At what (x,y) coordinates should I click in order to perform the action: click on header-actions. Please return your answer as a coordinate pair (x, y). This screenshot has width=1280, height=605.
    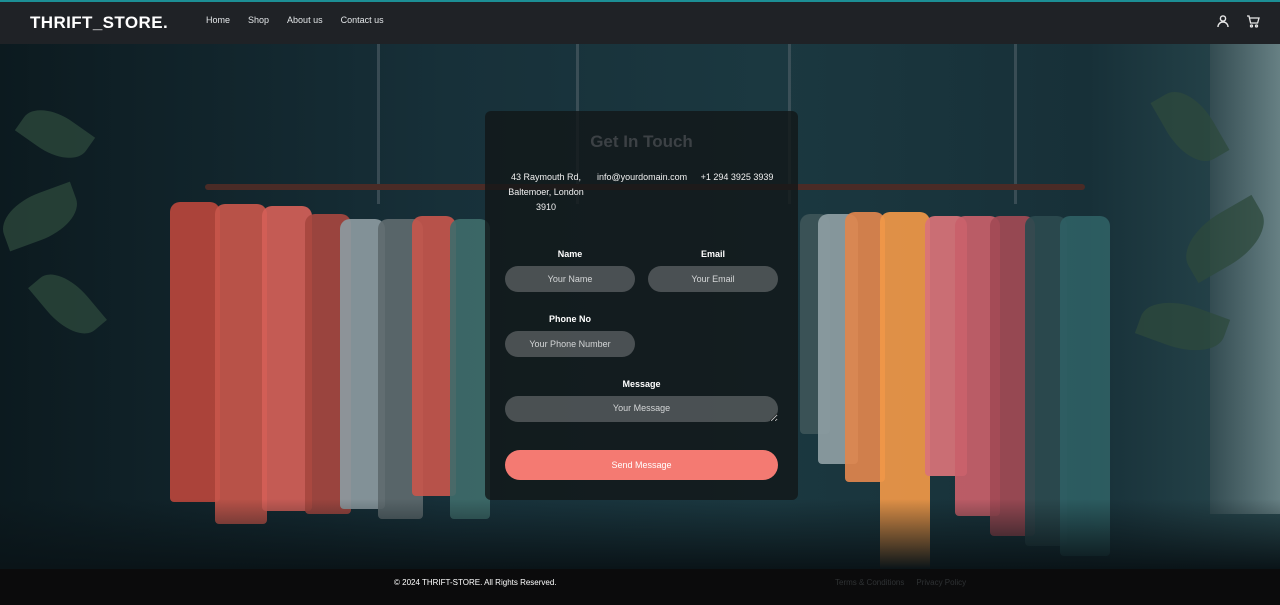
    Looking at the image, I should click on (1238, 21).